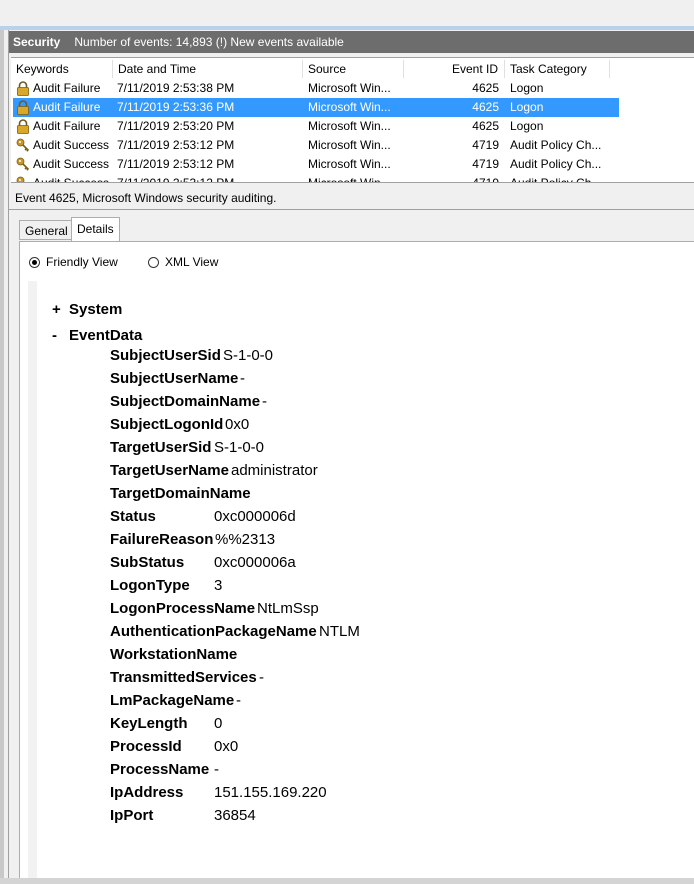 This screenshot has width=694, height=884. I want to click on field-name: WorkstationName, so click(174, 654).